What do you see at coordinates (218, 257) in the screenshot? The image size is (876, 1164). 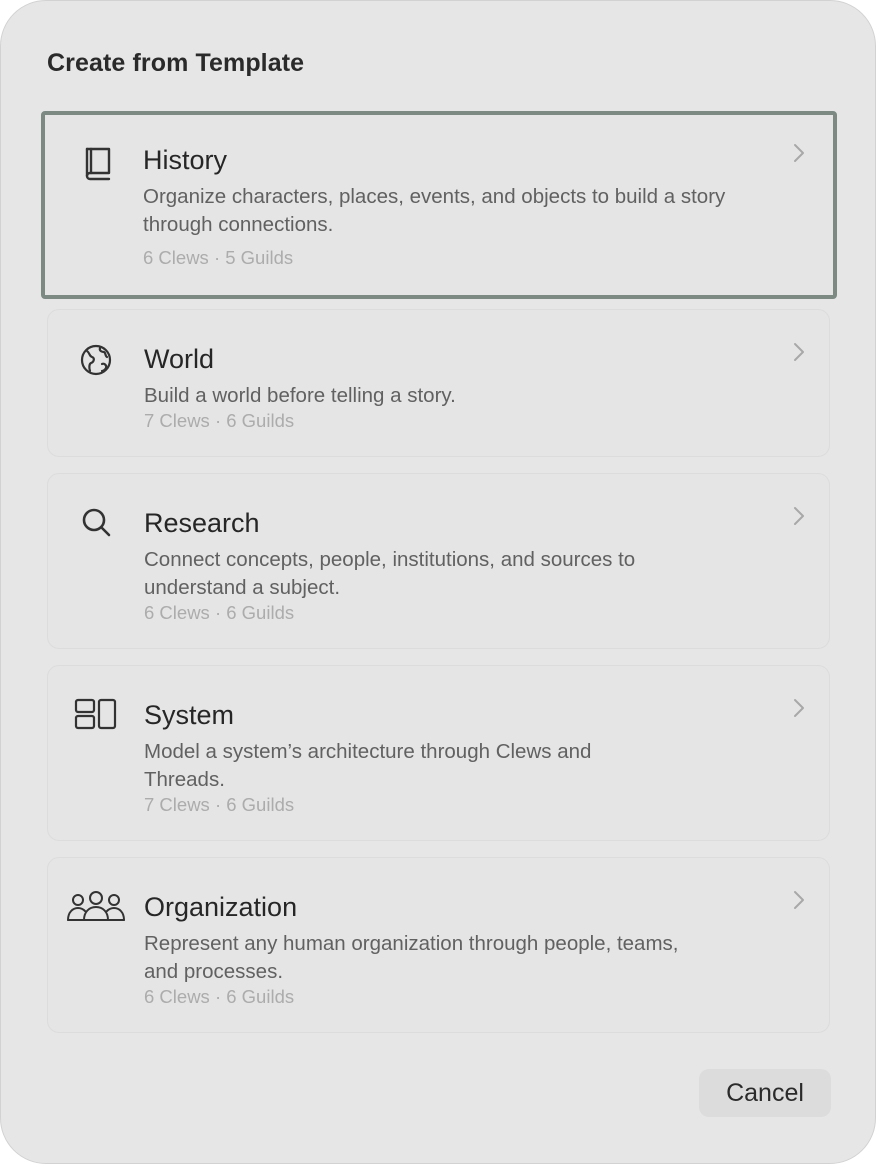 I see `template-meta: 6 Clews · 5 Guilds` at bounding box center [218, 257].